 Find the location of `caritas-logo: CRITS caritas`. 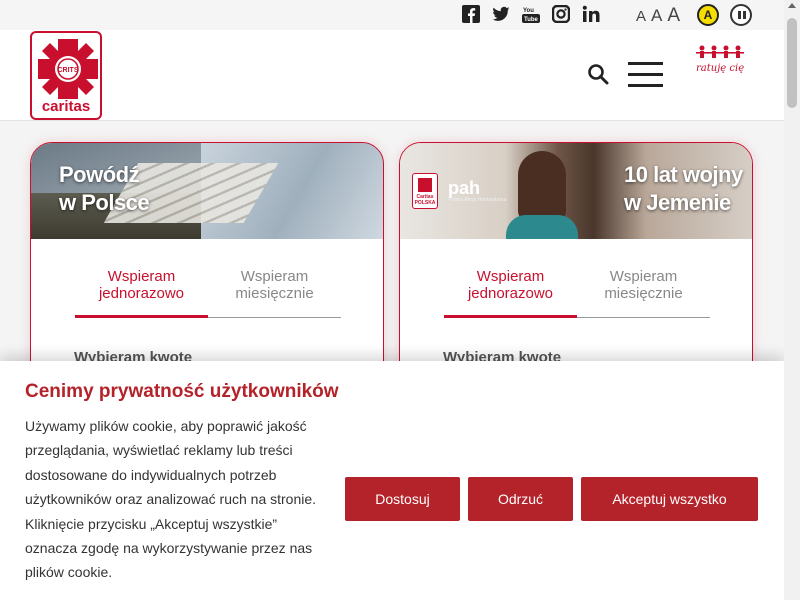

caritas-logo: CRITS caritas is located at coordinates (66, 75).